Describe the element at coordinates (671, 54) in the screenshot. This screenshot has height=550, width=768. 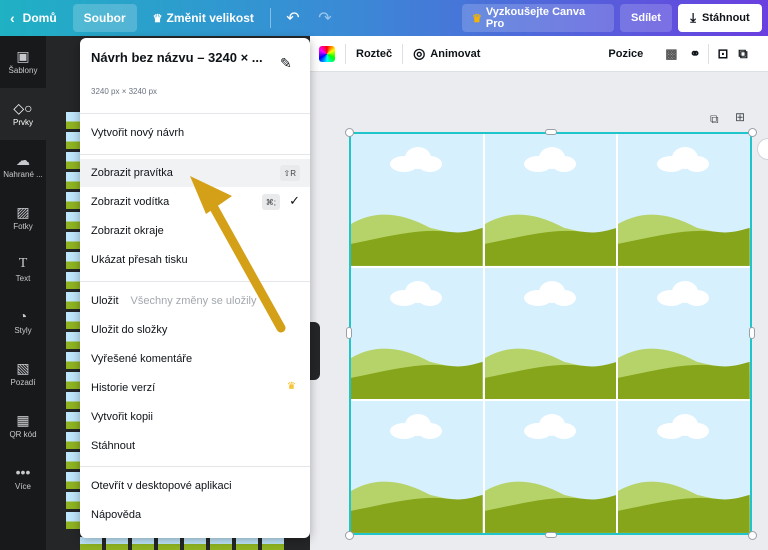
I see `transparency-icon: ▩` at that location.